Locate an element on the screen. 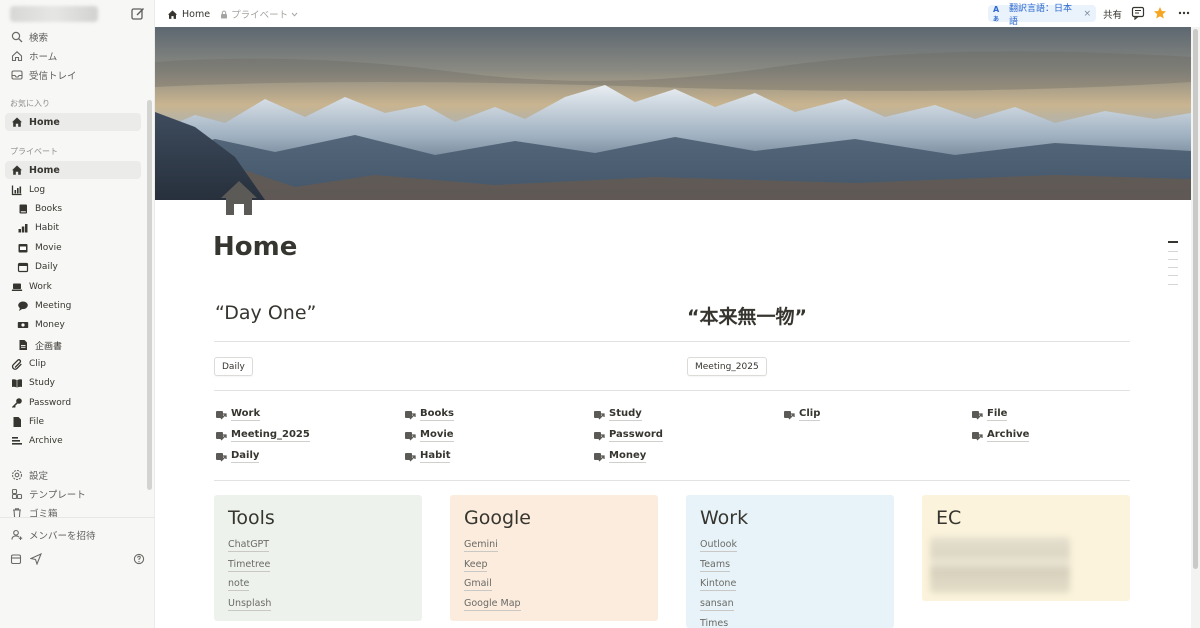 The width and height of the screenshot is (1200, 628). sidebar-item-movie: Movie is located at coordinates (73, 248).